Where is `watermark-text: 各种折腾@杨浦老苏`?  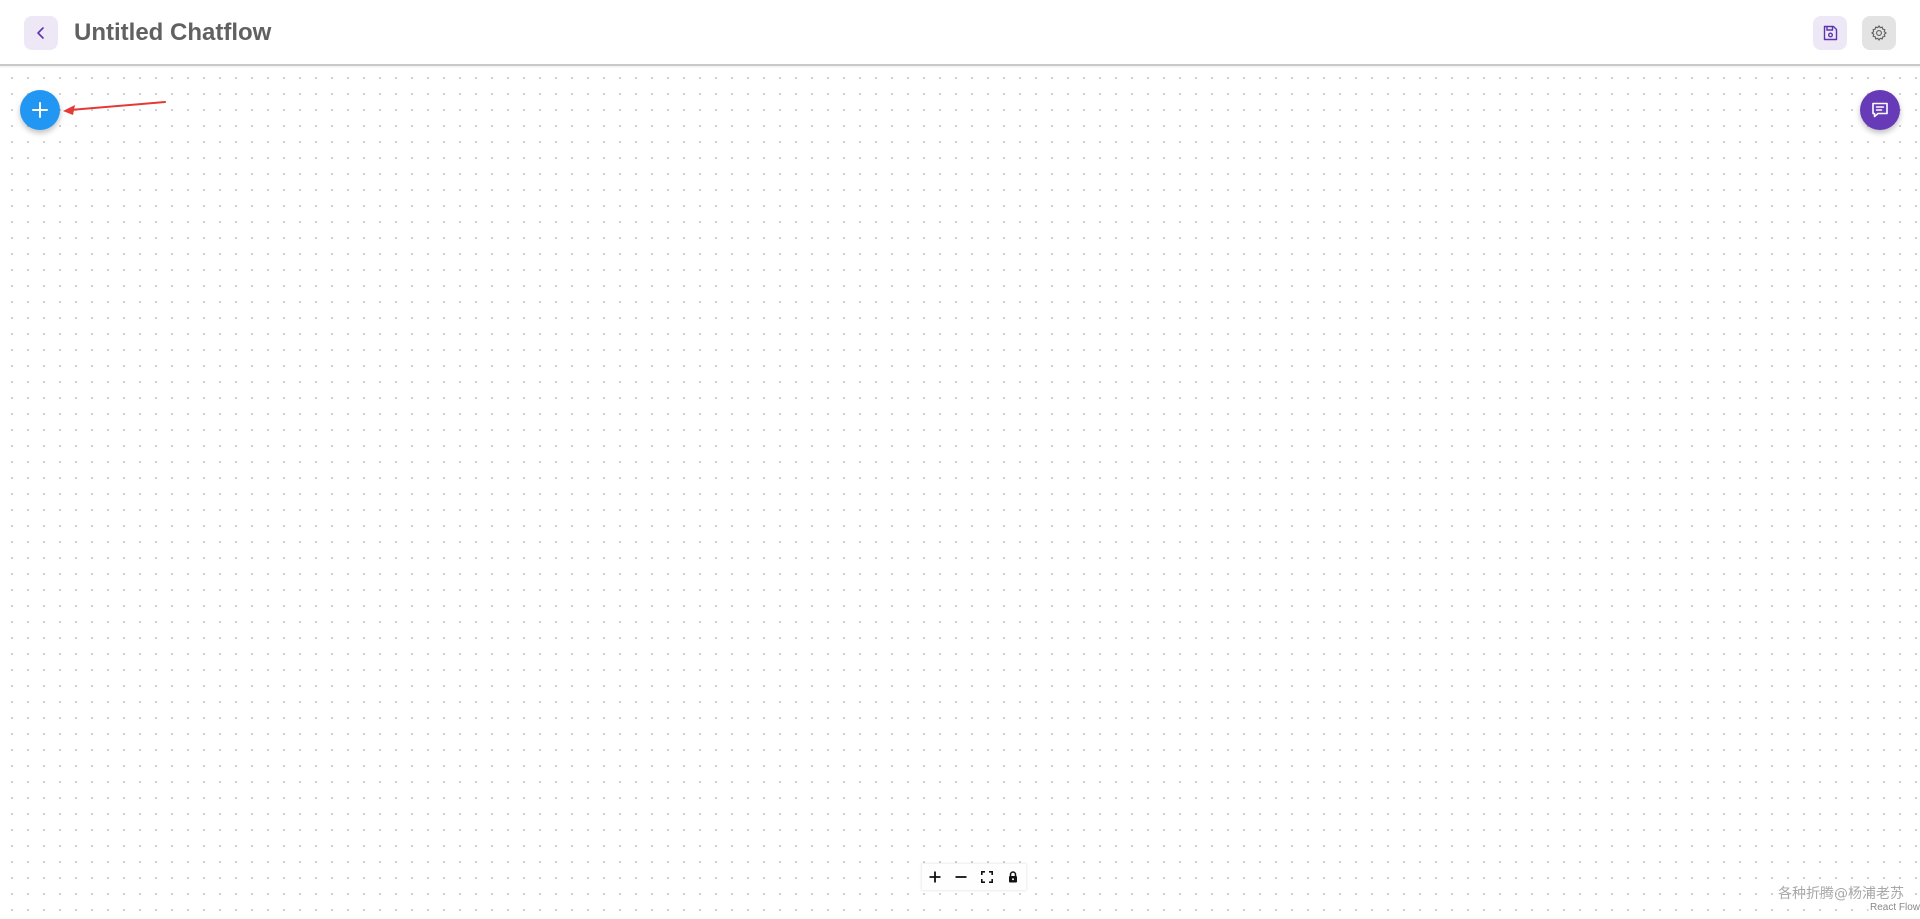
watermark-text: 各种折腾@杨浦老苏 is located at coordinates (1841, 894).